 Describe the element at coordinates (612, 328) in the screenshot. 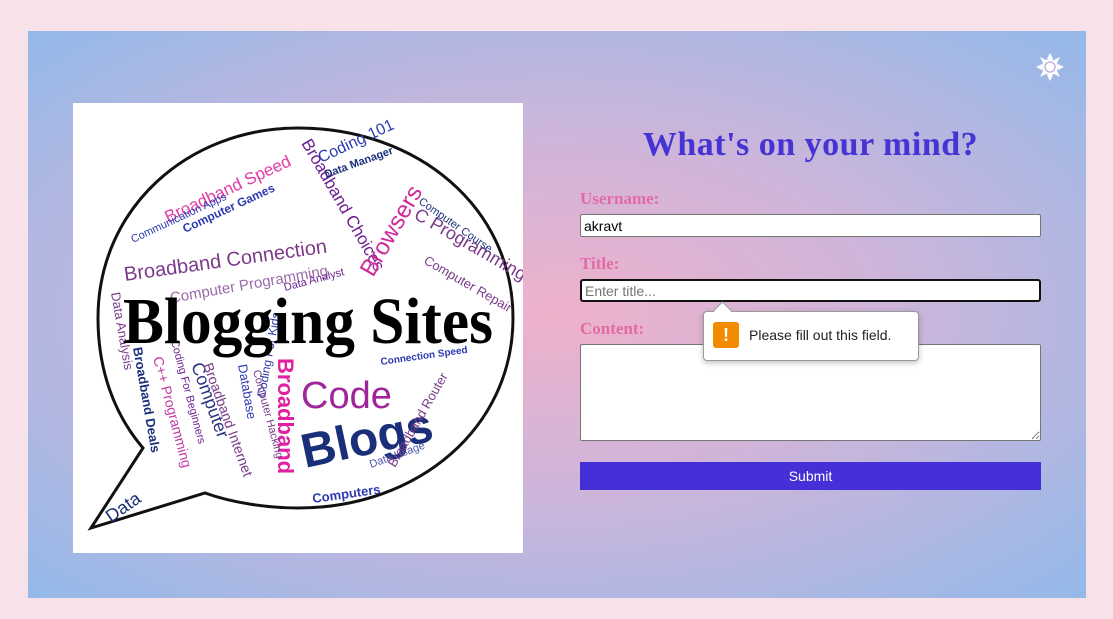

I see `content-label: Content:` at that location.